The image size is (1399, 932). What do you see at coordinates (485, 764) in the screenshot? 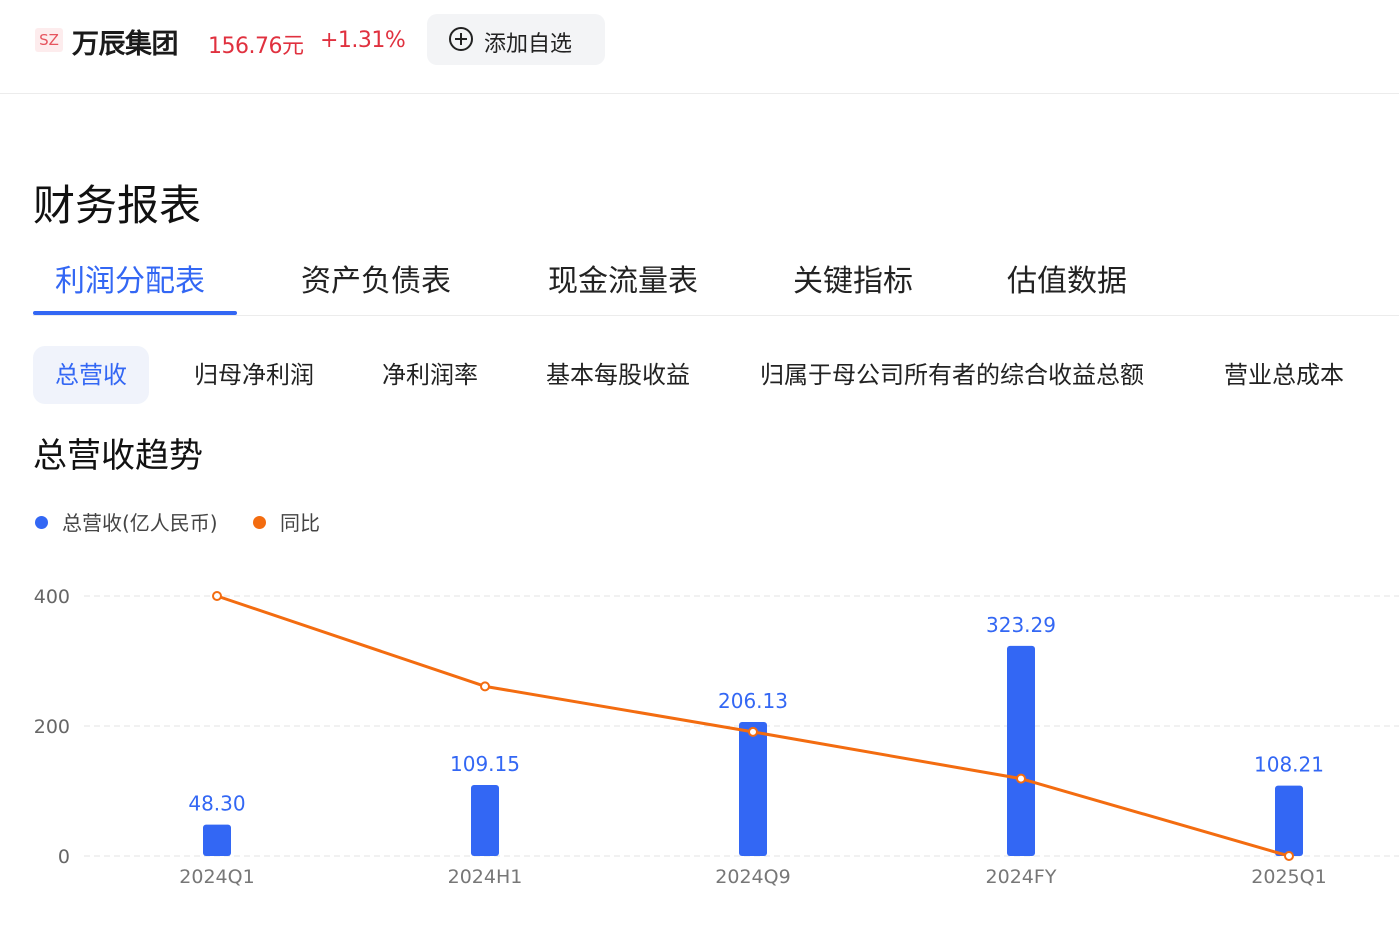
I see `revenue-data-label: 109.15` at bounding box center [485, 764].